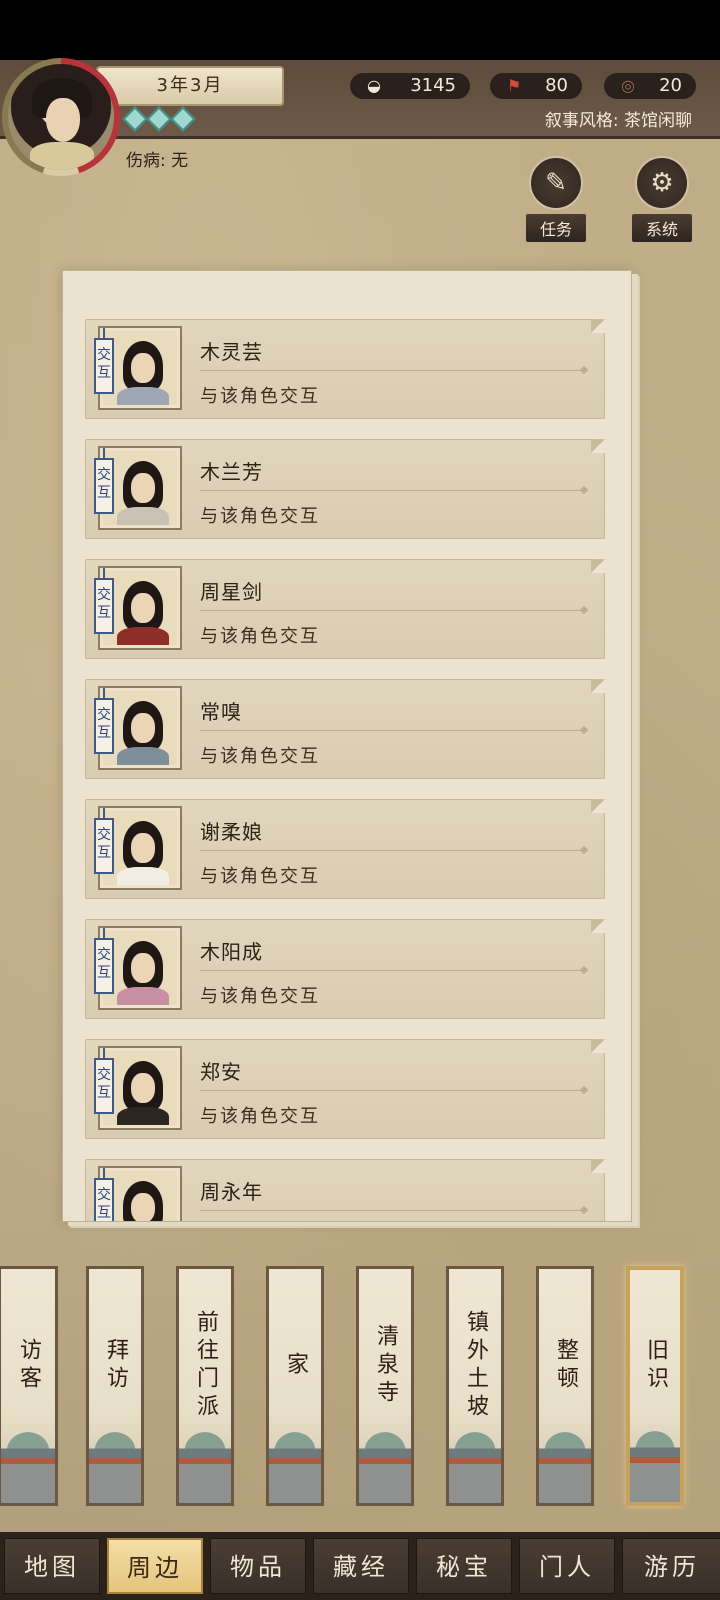 Image resolution: width=720 pixels, height=1600 pixels. What do you see at coordinates (433, 85) in the screenshot?
I see `silver-value: 3145` at bounding box center [433, 85].